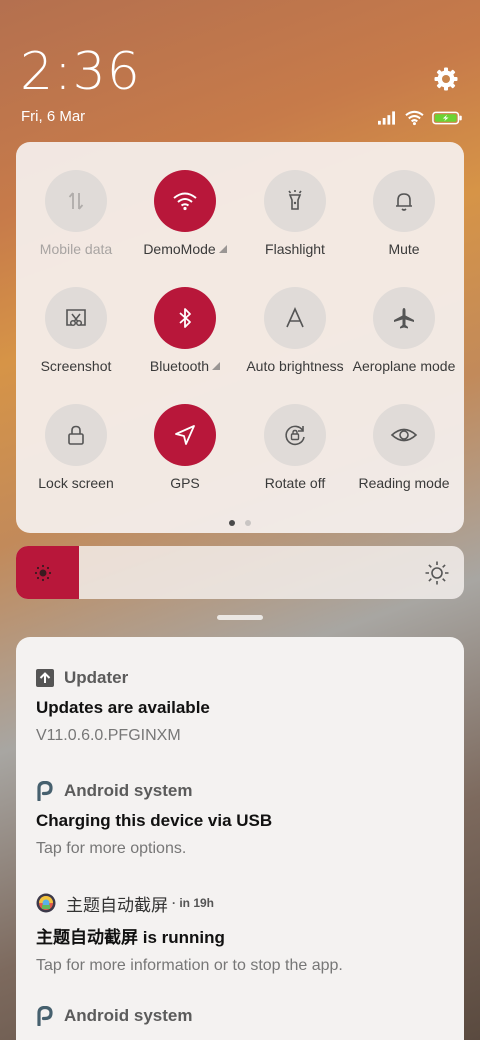 The height and width of the screenshot is (1040, 480). I want to click on tile-label: Mute, so click(404, 249).